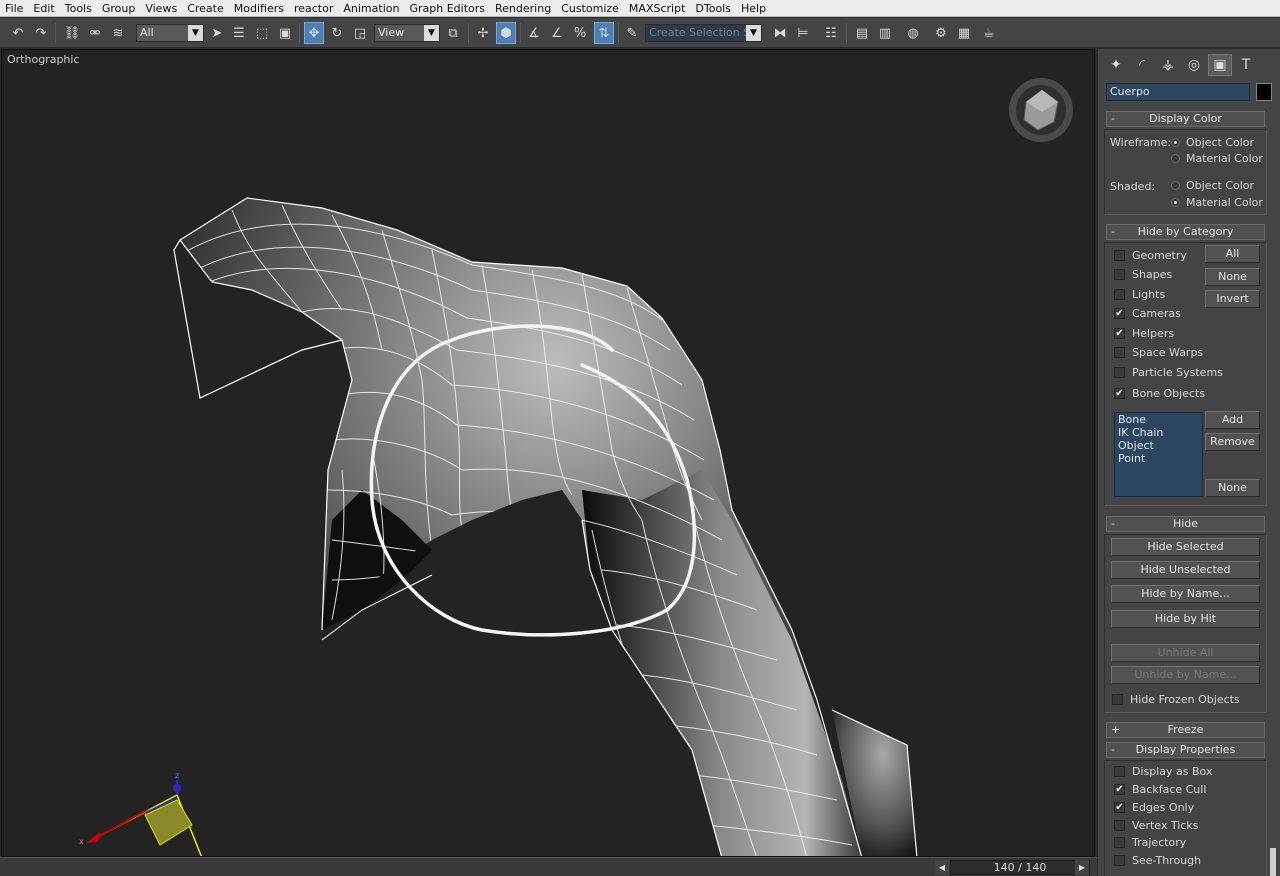 This screenshot has width=1280, height=876. What do you see at coordinates (632, 33) in the screenshot?
I see `edit-named-selection-icon: ✎` at bounding box center [632, 33].